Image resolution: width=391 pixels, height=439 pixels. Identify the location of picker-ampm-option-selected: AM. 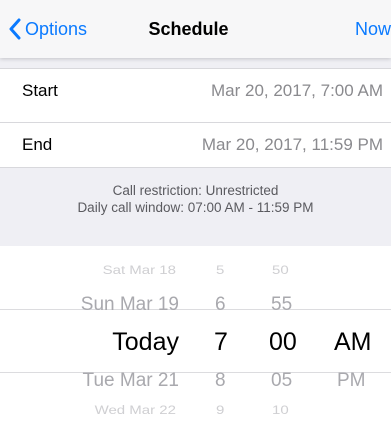
(353, 342).